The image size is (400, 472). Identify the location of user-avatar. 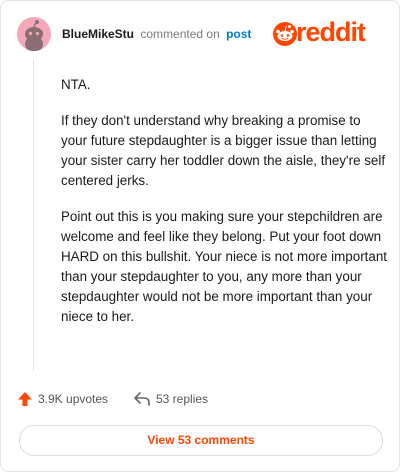
(34, 34).